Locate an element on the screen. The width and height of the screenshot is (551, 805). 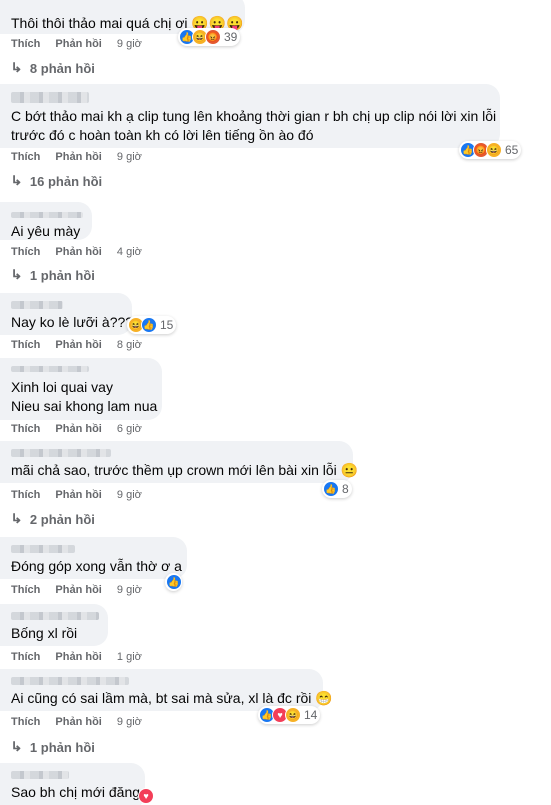
reaction-summary: 👍 😡 😆 65 is located at coordinates (490, 150).